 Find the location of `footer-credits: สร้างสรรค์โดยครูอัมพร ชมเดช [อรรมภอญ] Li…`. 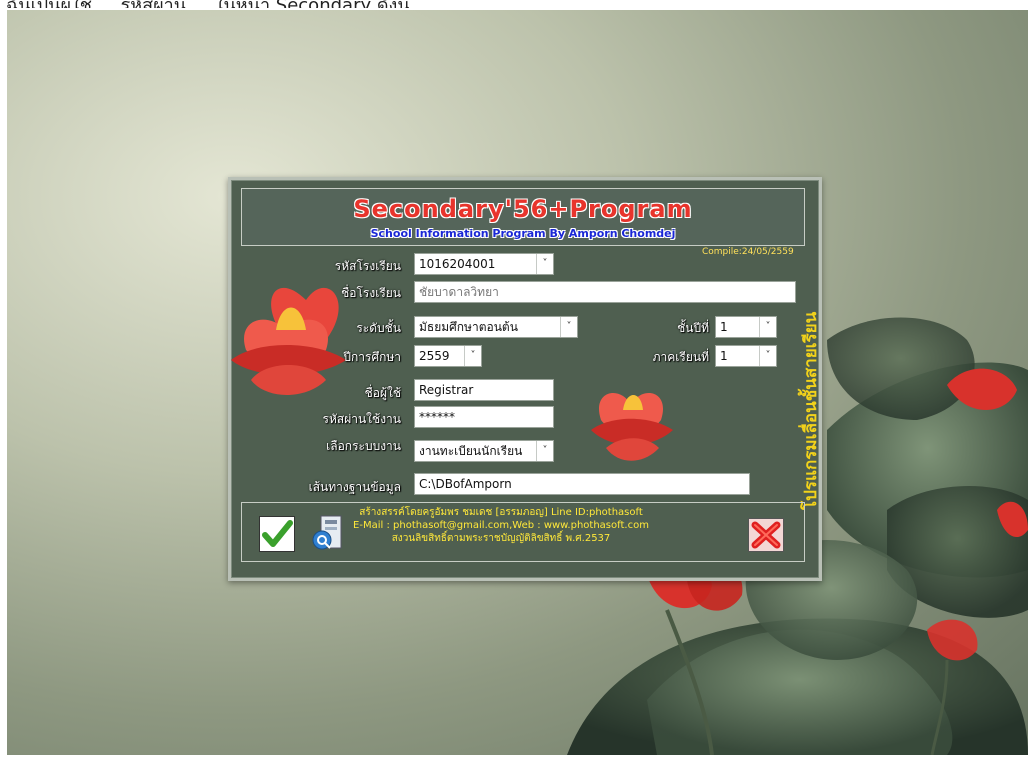

footer-credits: สร้างสรรค์โดยครูอัมพร ชมเดช [อรรมภอญ] Li… is located at coordinates (501, 525).